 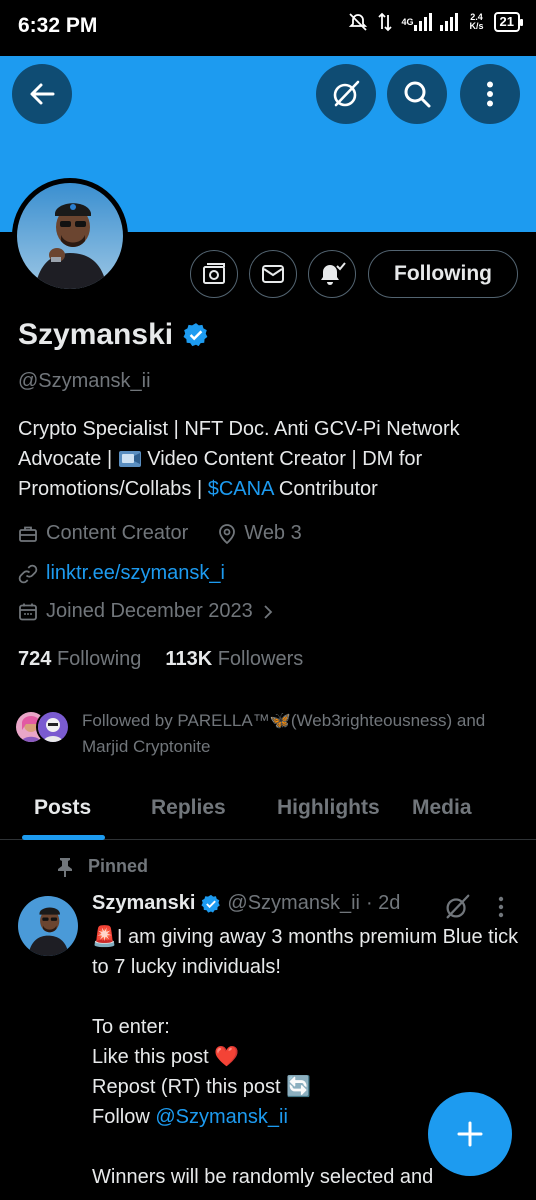 I want to click on link-icon, so click(x=28, y=573).